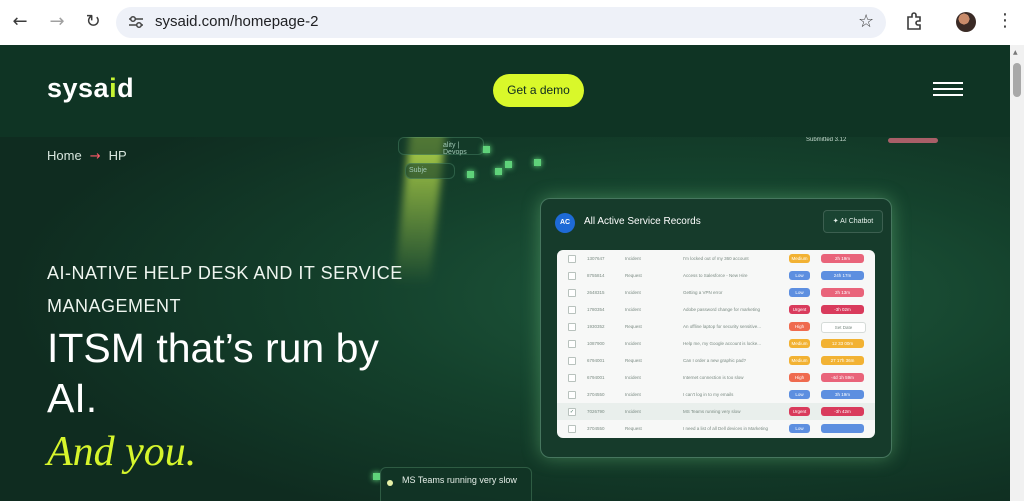 Image resolution: width=1024 pixels, height=501 pixels. I want to click on notification-toast: MS Teams running very slow, so click(456, 484).